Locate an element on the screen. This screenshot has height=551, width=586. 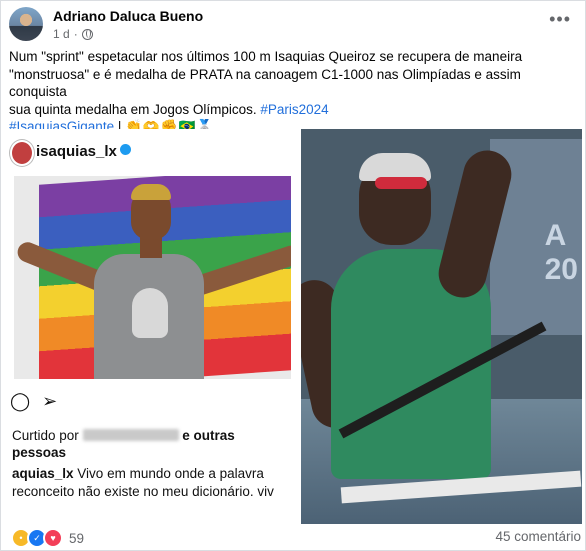
post-meta: 1 d · is located at coordinates (73, 34).